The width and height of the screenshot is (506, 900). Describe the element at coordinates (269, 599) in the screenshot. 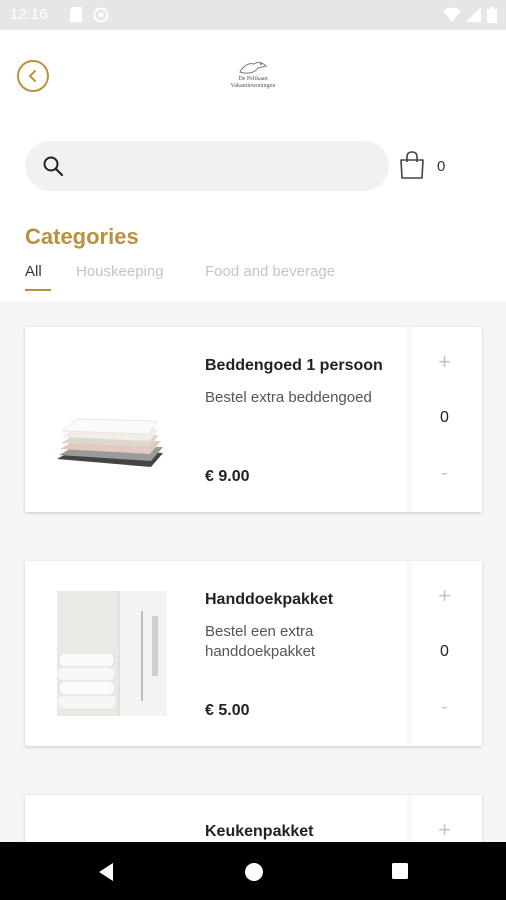

I see `product-name: Handdoekpakket` at that location.